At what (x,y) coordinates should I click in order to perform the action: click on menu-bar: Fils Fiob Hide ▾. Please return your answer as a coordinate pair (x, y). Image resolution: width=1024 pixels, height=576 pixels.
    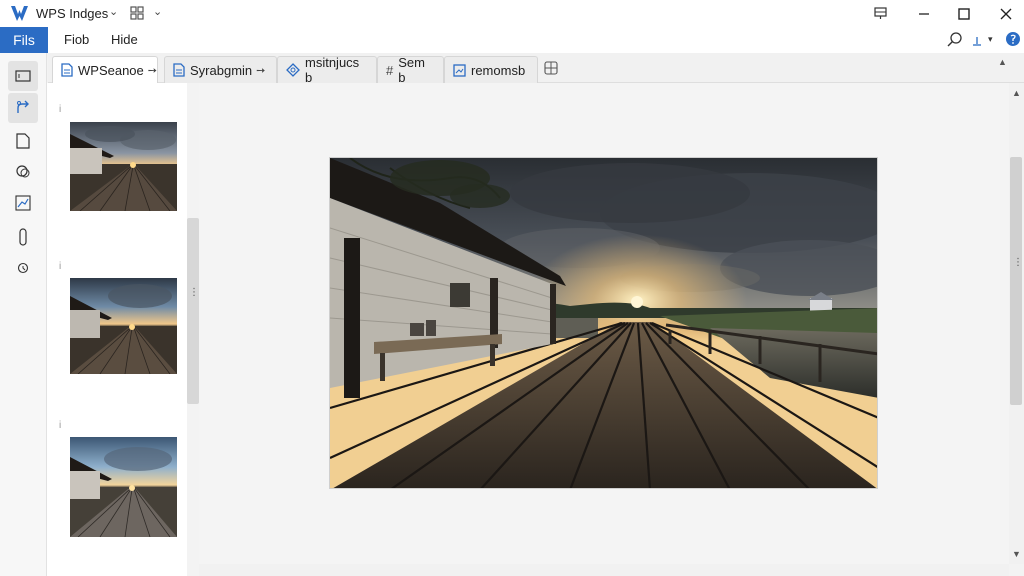
    Looking at the image, I should click on (512, 40).